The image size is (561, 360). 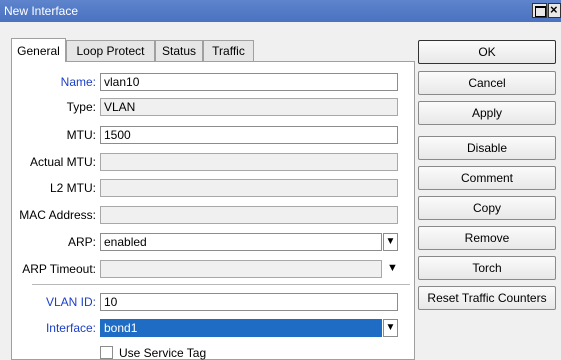 What do you see at coordinates (241, 269) in the screenshot?
I see `arp-timeout-field` at bounding box center [241, 269].